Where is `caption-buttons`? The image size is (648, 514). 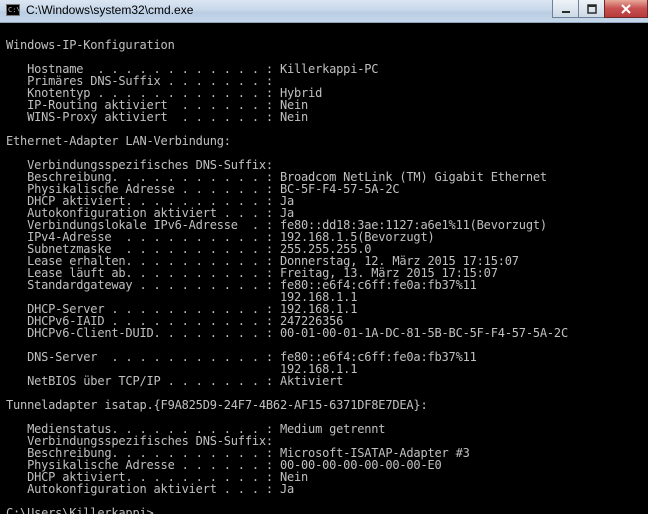 caption-buttons is located at coordinates (600, 10).